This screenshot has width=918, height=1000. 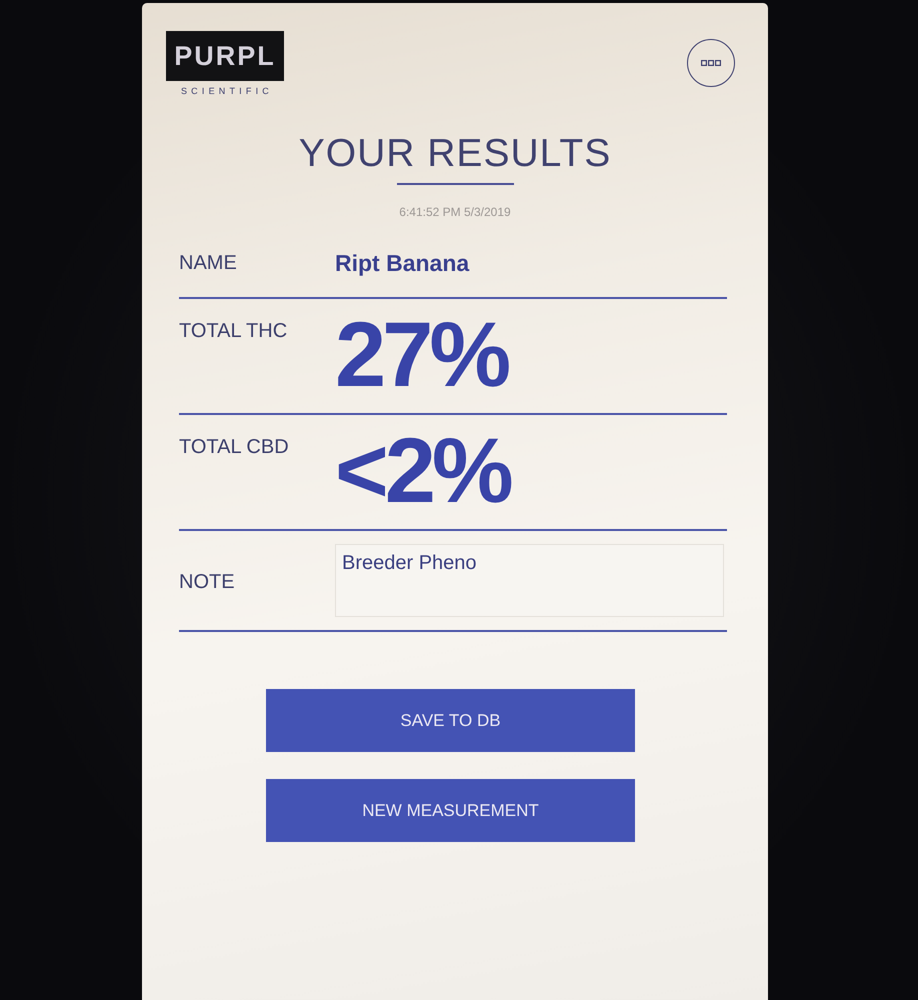 What do you see at coordinates (529, 580) in the screenshot?
I see `note-field: Breeder Pheno` at bounding box center [529, 580].